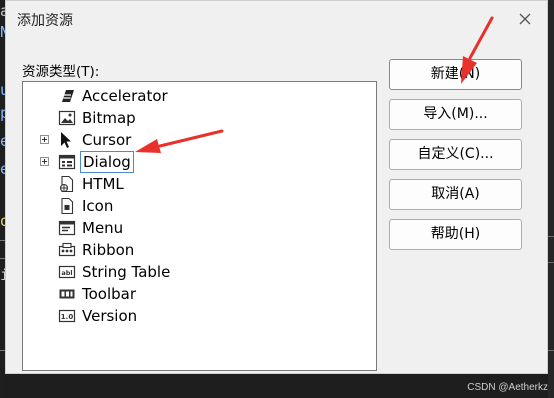 This screenshot has height=398, width=554. I want to click on tree-item-version: 1.0 Version, so click(199, 316).